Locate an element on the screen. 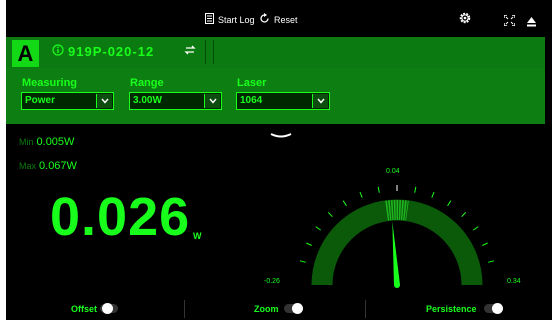 The height and width of the screenshot is (320, 552). min-label: Min is located at coordinates (26, 142).